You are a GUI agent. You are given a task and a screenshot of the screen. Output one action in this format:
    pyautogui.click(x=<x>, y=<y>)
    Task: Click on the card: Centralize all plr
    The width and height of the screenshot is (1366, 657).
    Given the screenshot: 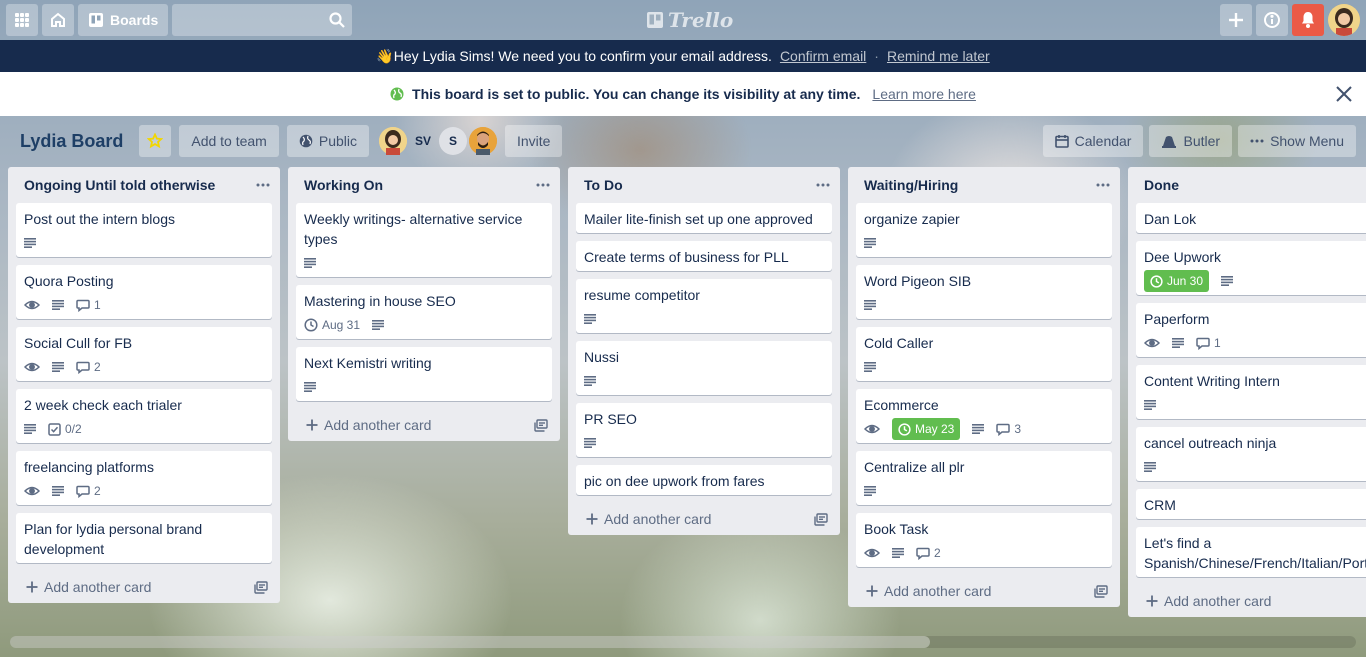 What is the action you would take?
    pyautogui.click(x=984, y=478)
    